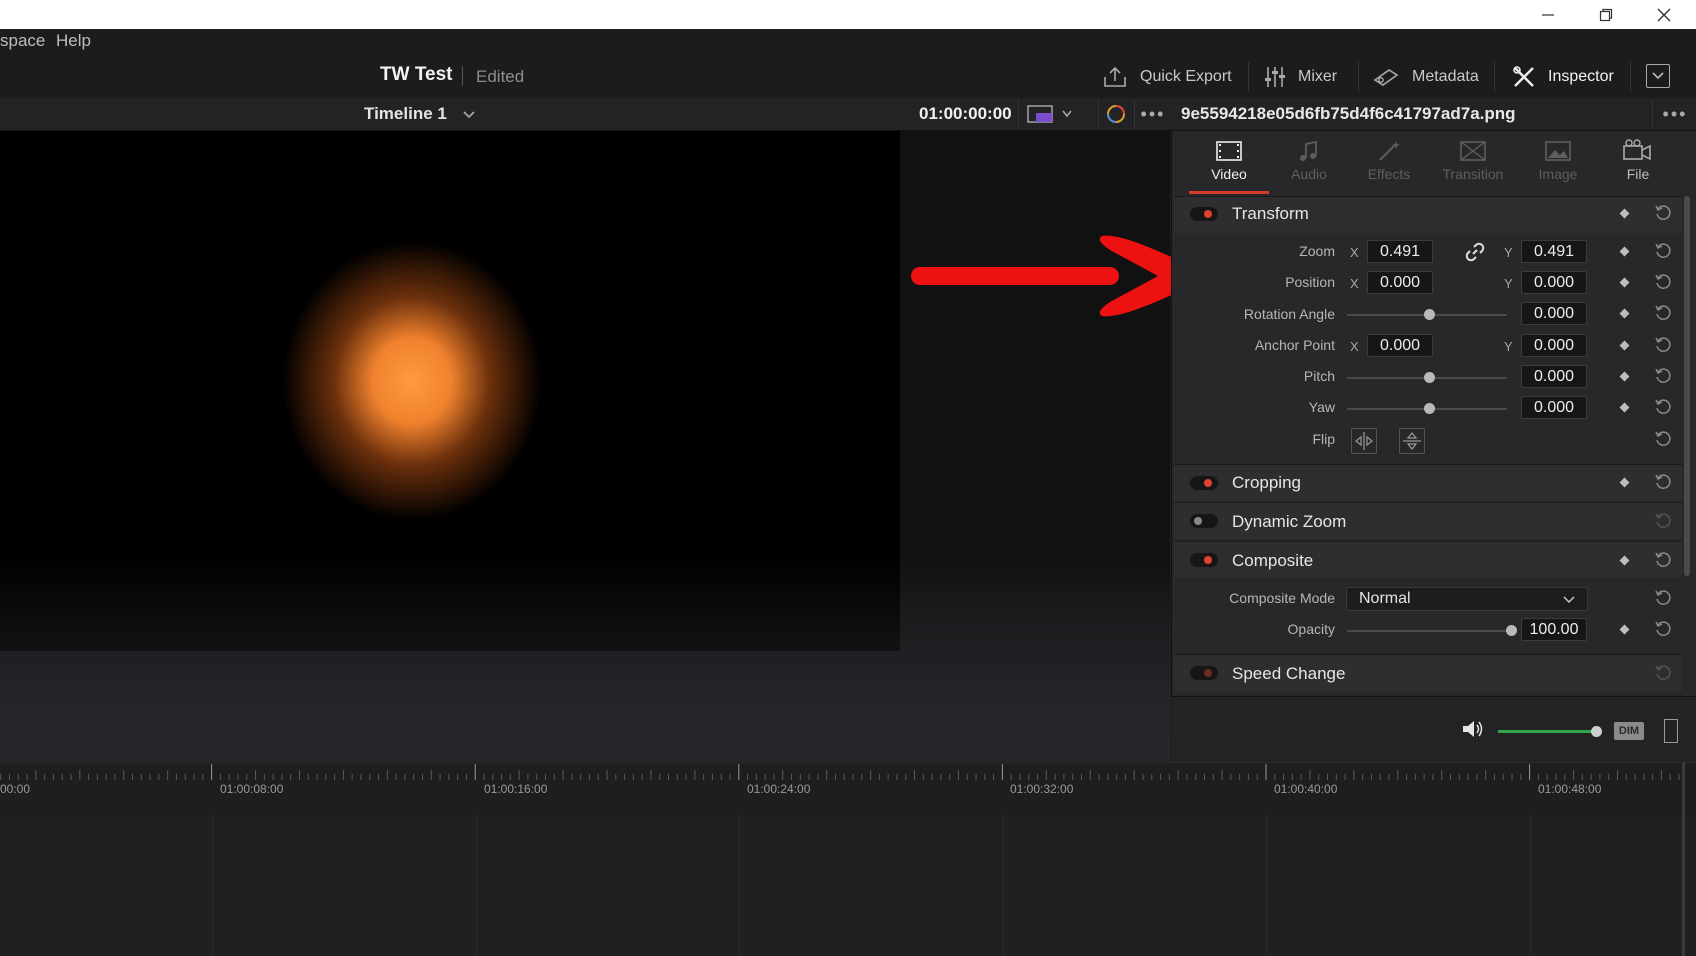  Describe the element at coordinates (1229, 151) in the screenshot. I see `film-icon` at that location.